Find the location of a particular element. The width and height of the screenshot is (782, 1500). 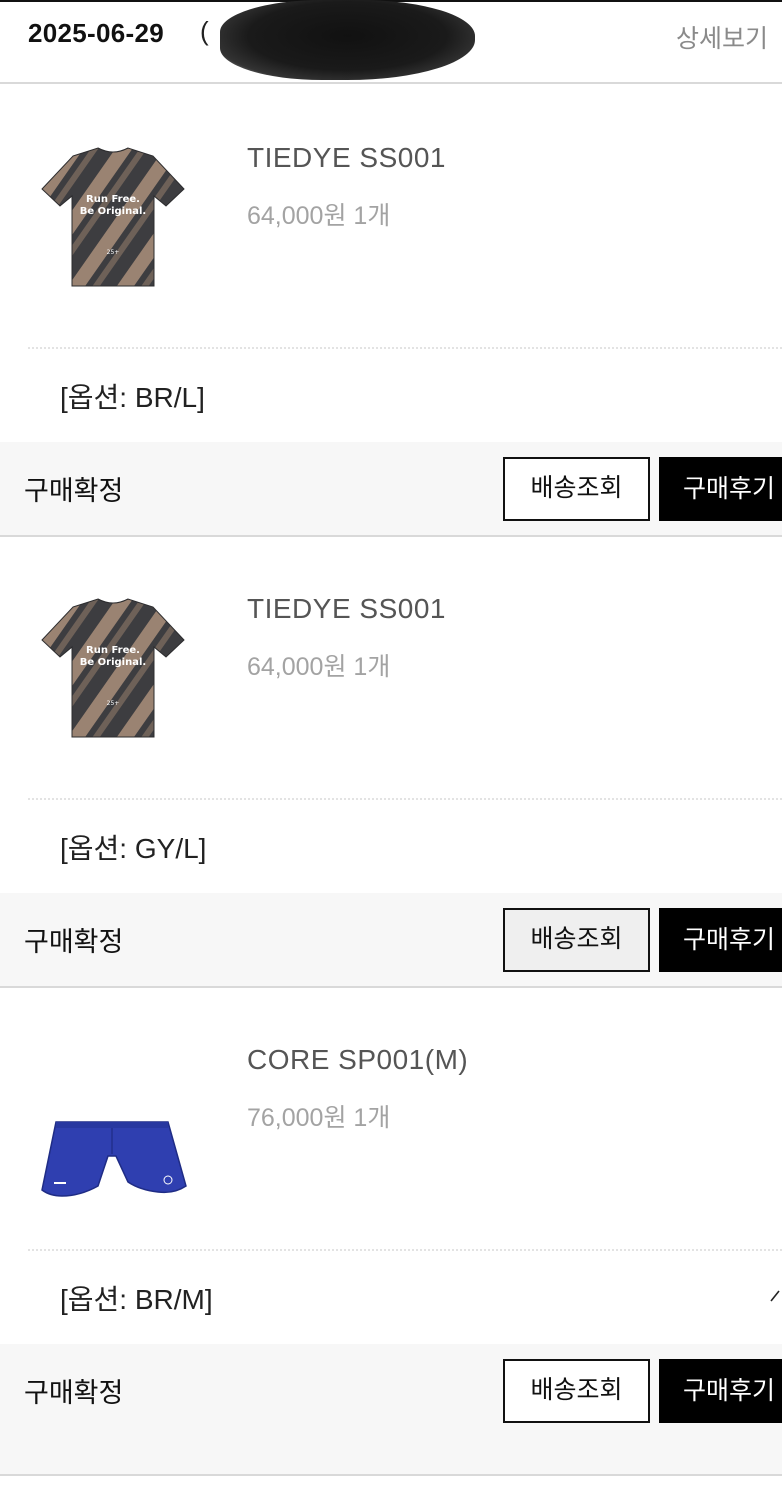

order-header: 2025-06-29 ( 상세보기 is located at coordinates (391, 42).